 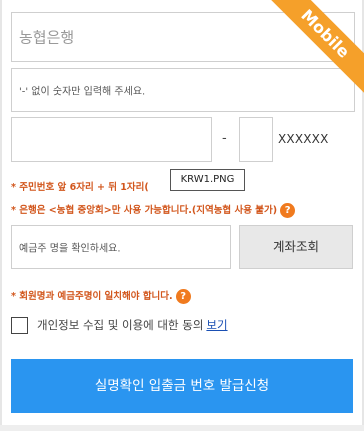 What do you see at coordinates (92, 296) in the screenshot?
I see `name-match-note-text: * 회원명과 예금주명이 일치해야 합니다.` at bounding box center [92, 296].